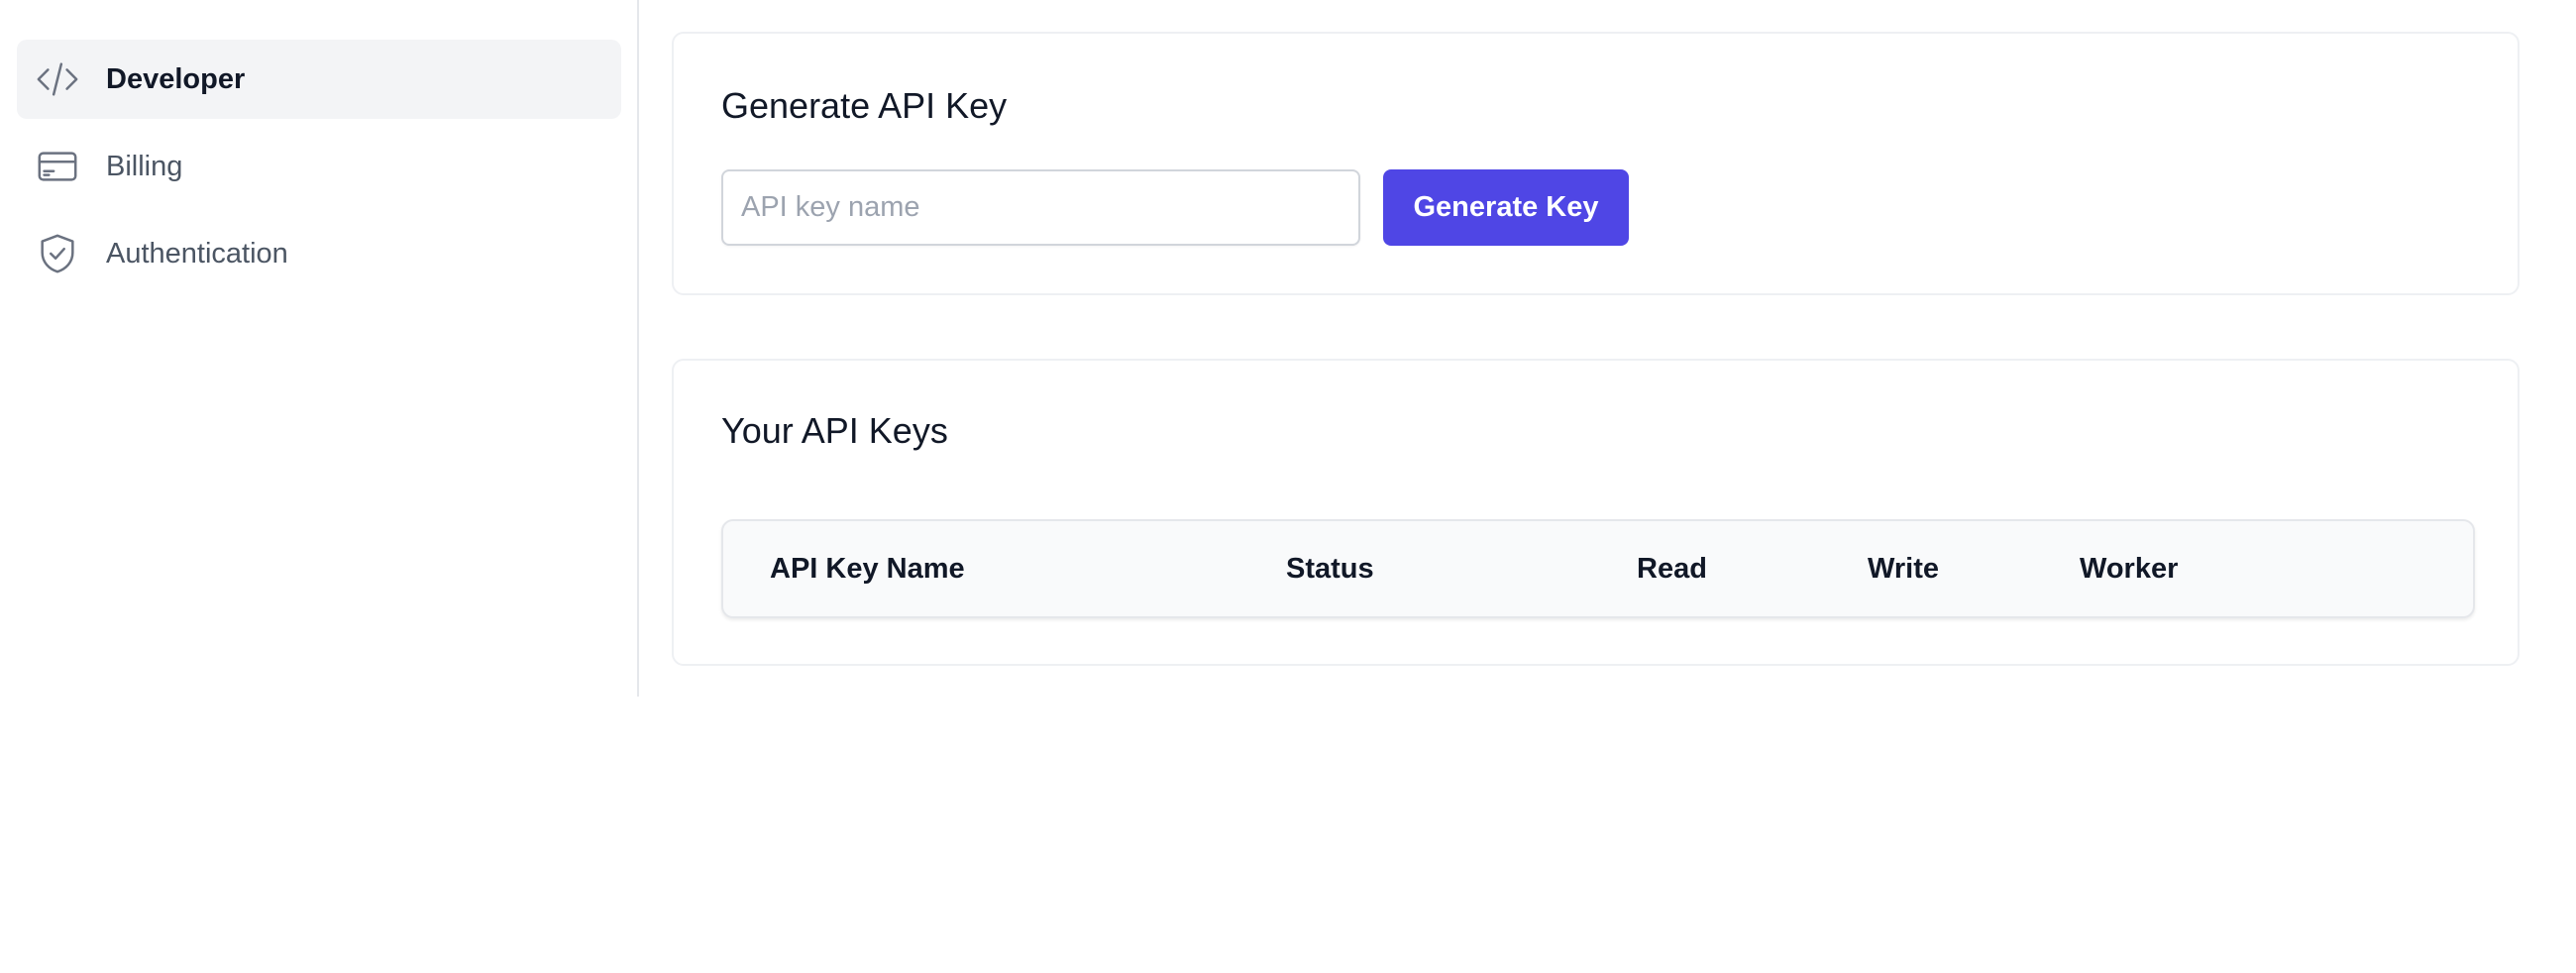  Describe the element at coordinates (864, 106) in the screenshot. I see `generate-card-title: Generate API Key` at that location.